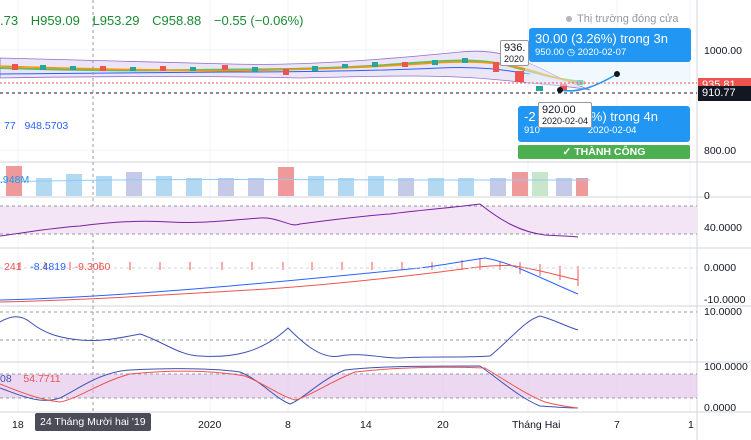 This screenshot has width=751, height=440. What do you see at coordinates (289, 337) in the screenshot?
I see `cci-line` at bounding box center [289, 337].